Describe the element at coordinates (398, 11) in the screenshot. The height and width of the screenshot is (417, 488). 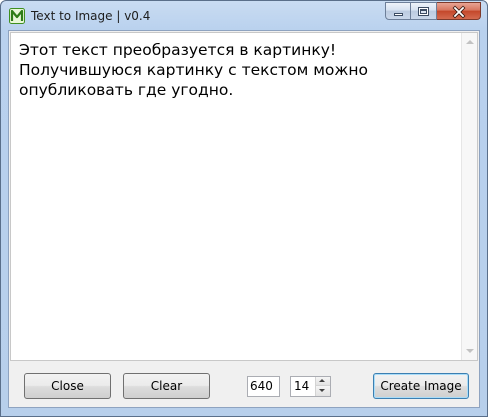
I see `minimize-button` at that location.